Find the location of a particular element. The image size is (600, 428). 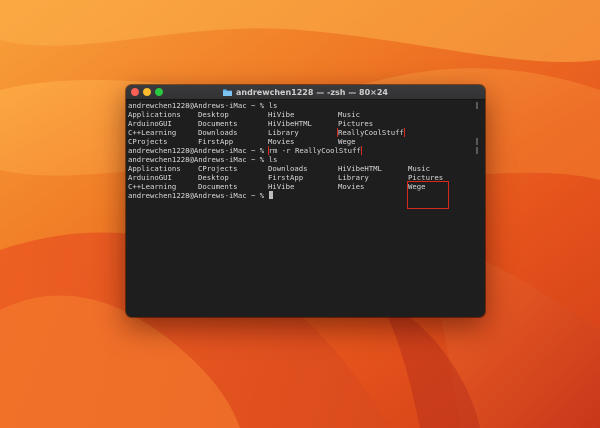

highlight-box is located at coordinates (428, 195).